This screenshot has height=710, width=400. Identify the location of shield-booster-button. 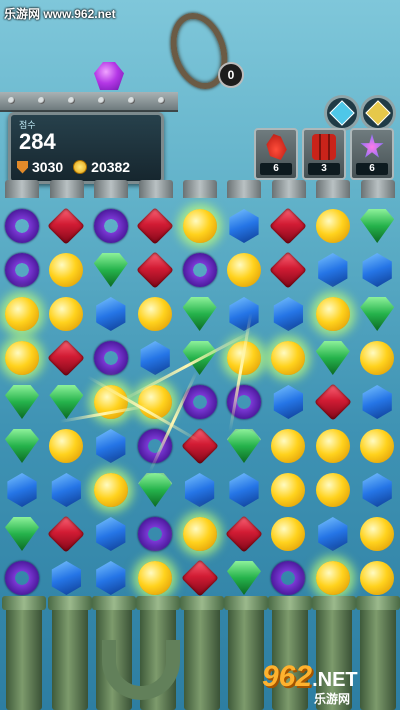
(378, 113).